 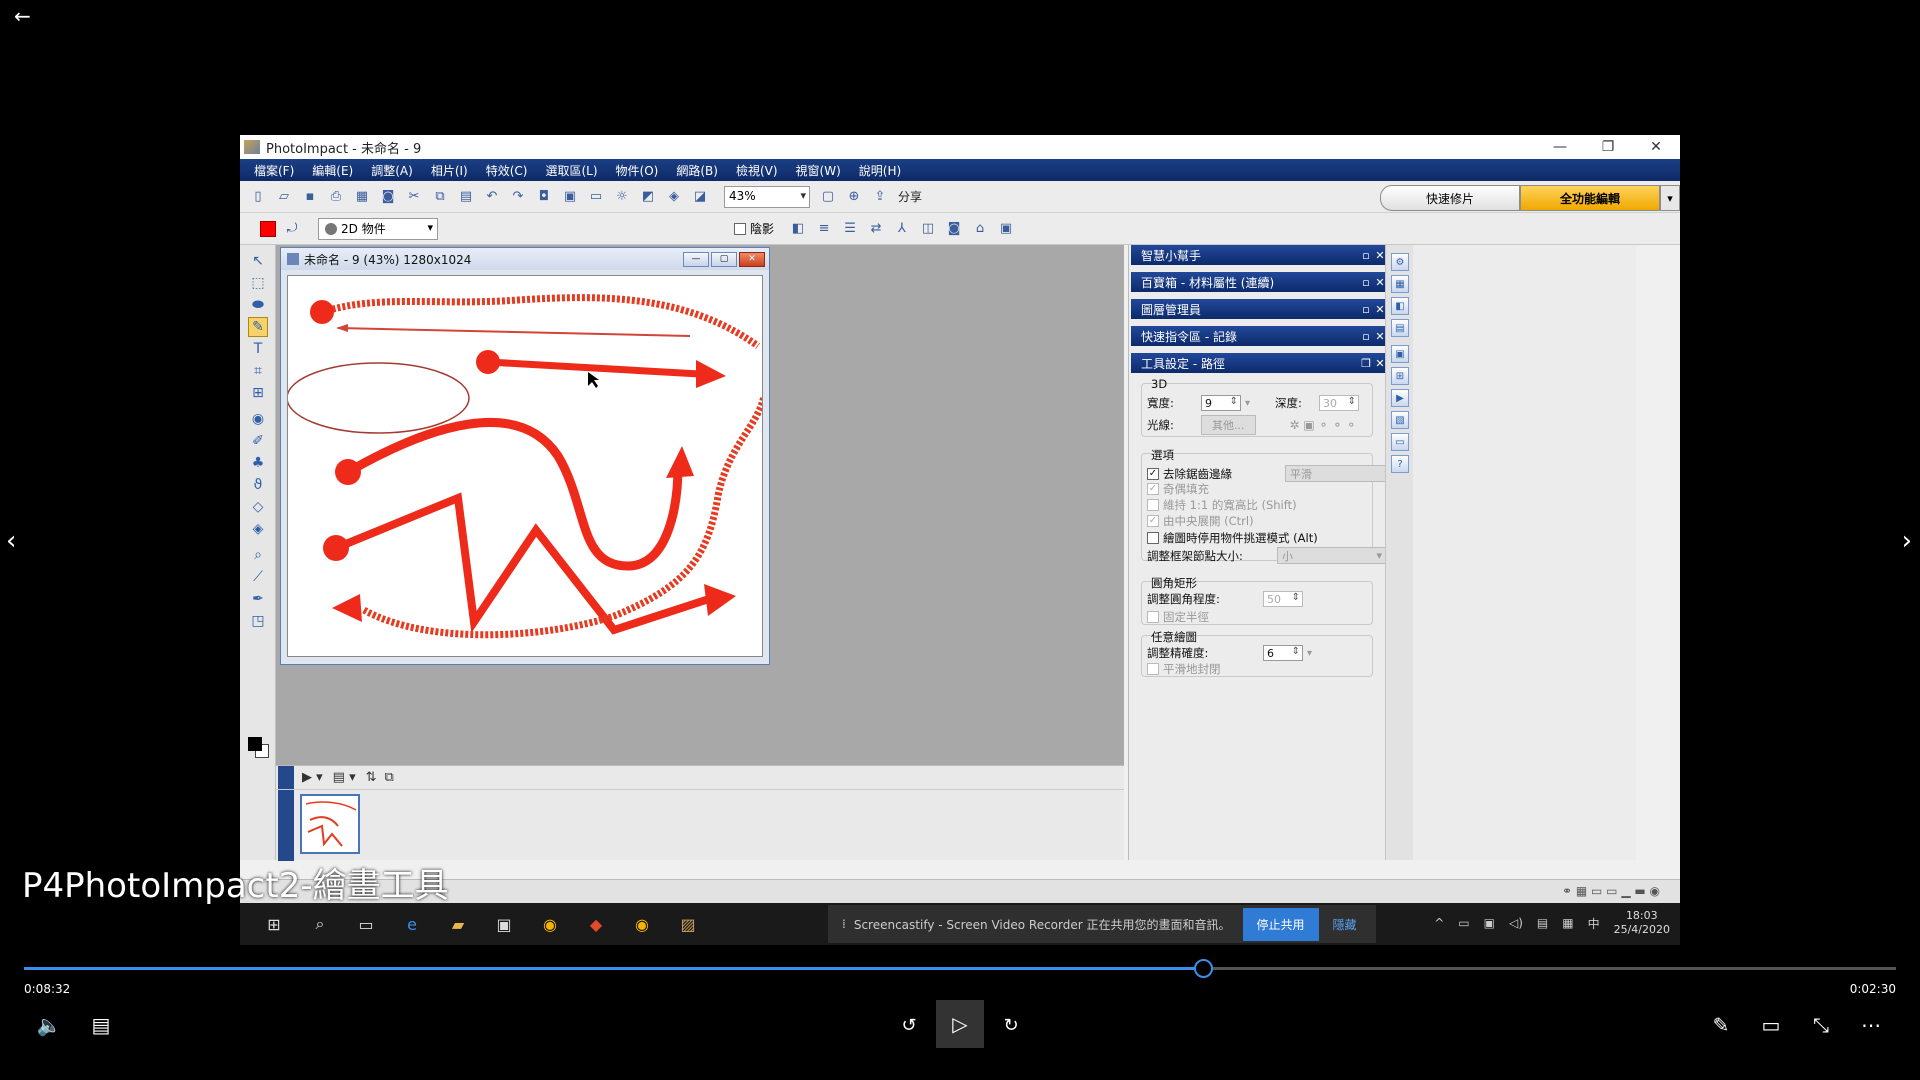 What do you see at coordinates (1153, 489) in the screenshot?
I see `odd-fill-checkbox: ✓` at bounding box center [1153, 489].